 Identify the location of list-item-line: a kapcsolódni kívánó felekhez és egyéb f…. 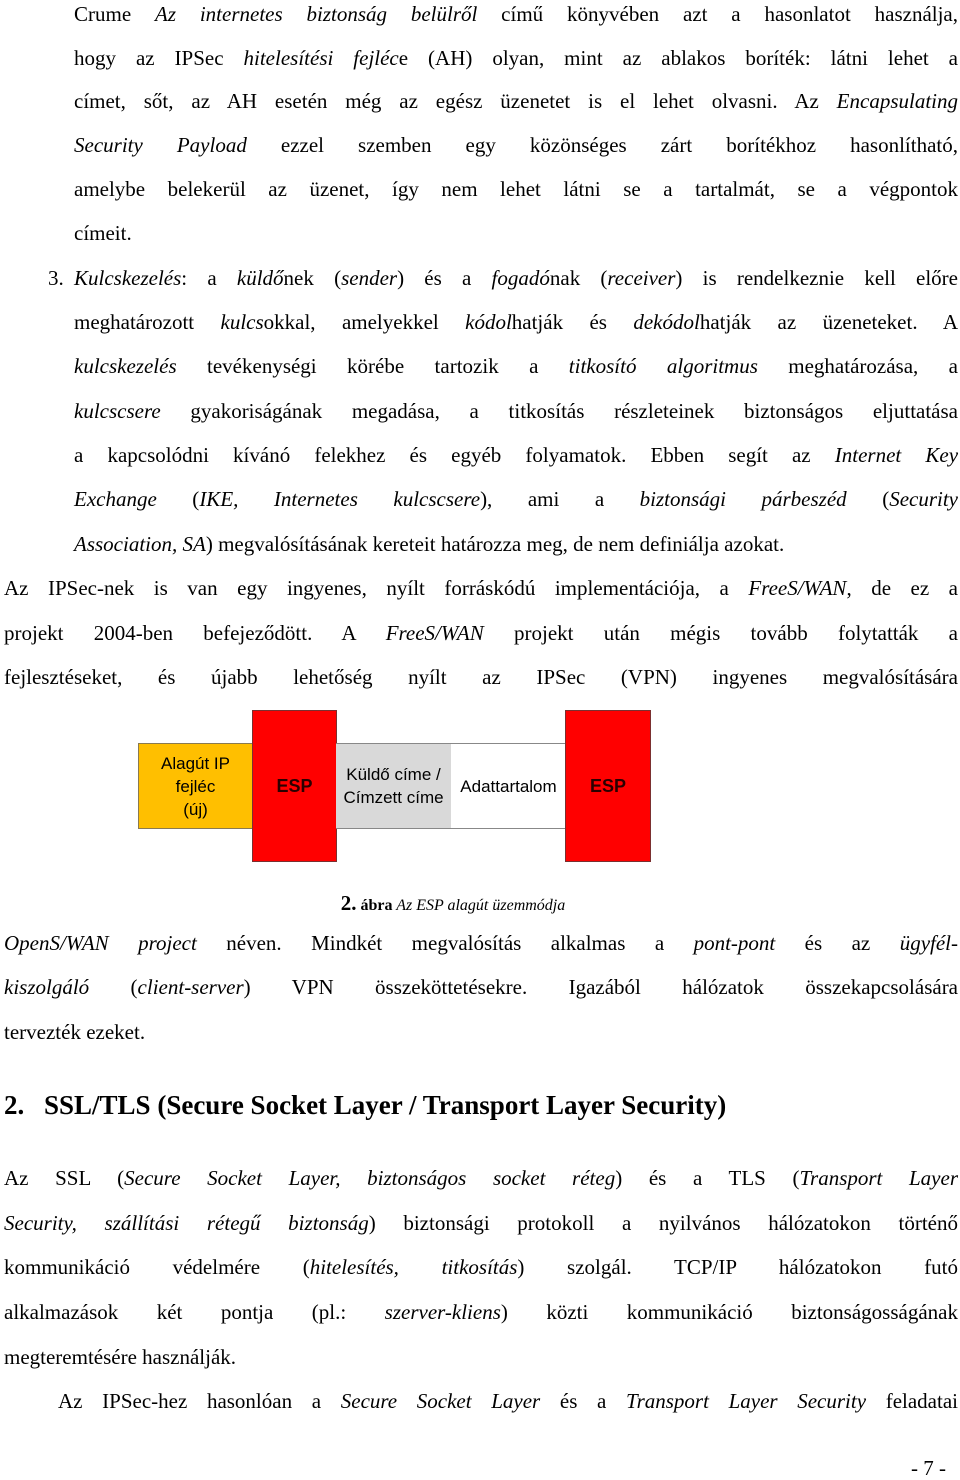
(516, 455).